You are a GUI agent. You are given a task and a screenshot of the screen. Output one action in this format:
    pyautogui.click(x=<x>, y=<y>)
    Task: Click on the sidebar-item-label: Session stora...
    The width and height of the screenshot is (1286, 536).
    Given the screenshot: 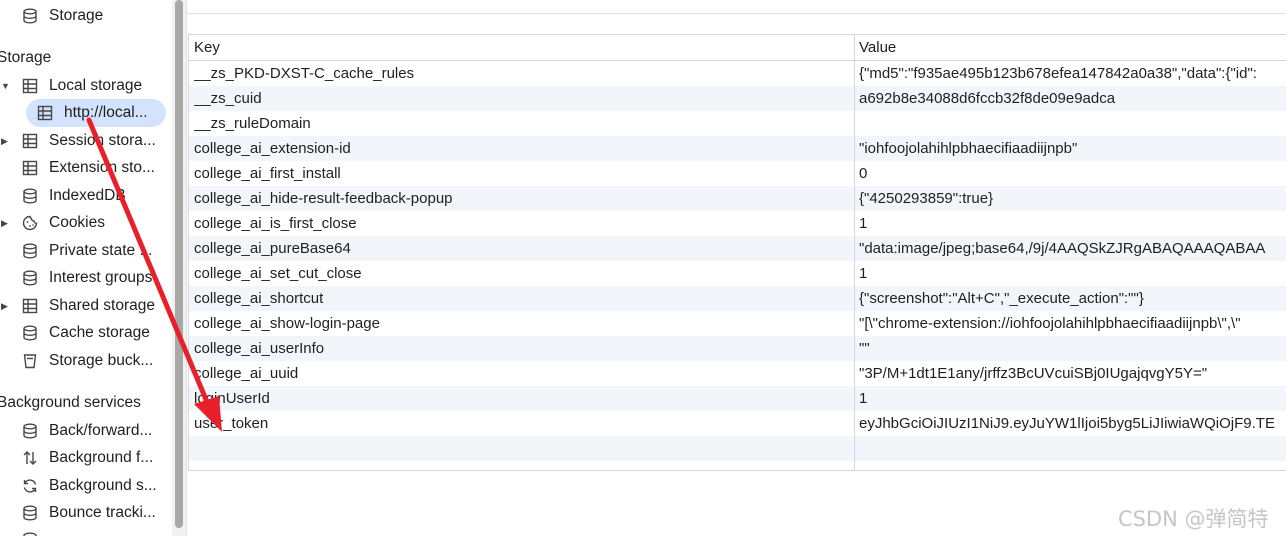 What is the action you would take?
    pyautogui.click(x=102, y=140)
    